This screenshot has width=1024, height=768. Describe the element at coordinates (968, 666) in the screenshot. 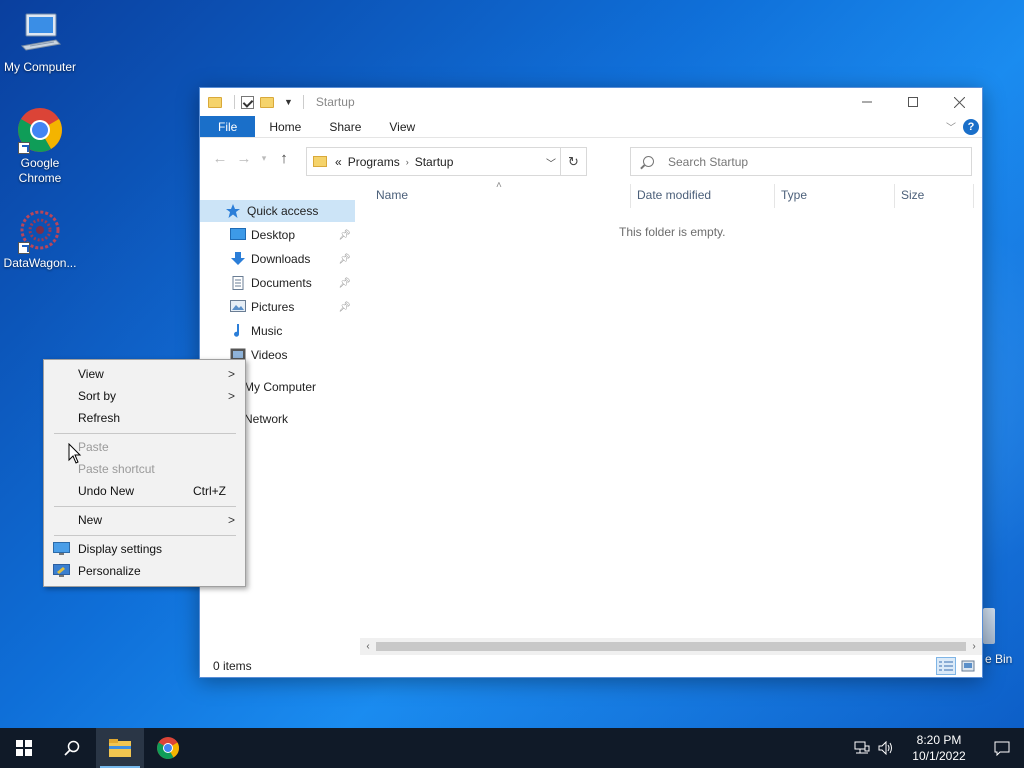

I see `large-icons-view-button` at that location.